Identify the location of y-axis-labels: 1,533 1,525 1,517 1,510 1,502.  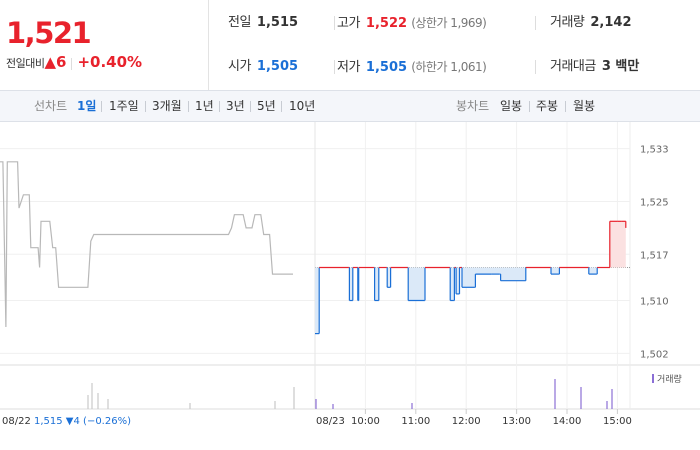
(654, 253).